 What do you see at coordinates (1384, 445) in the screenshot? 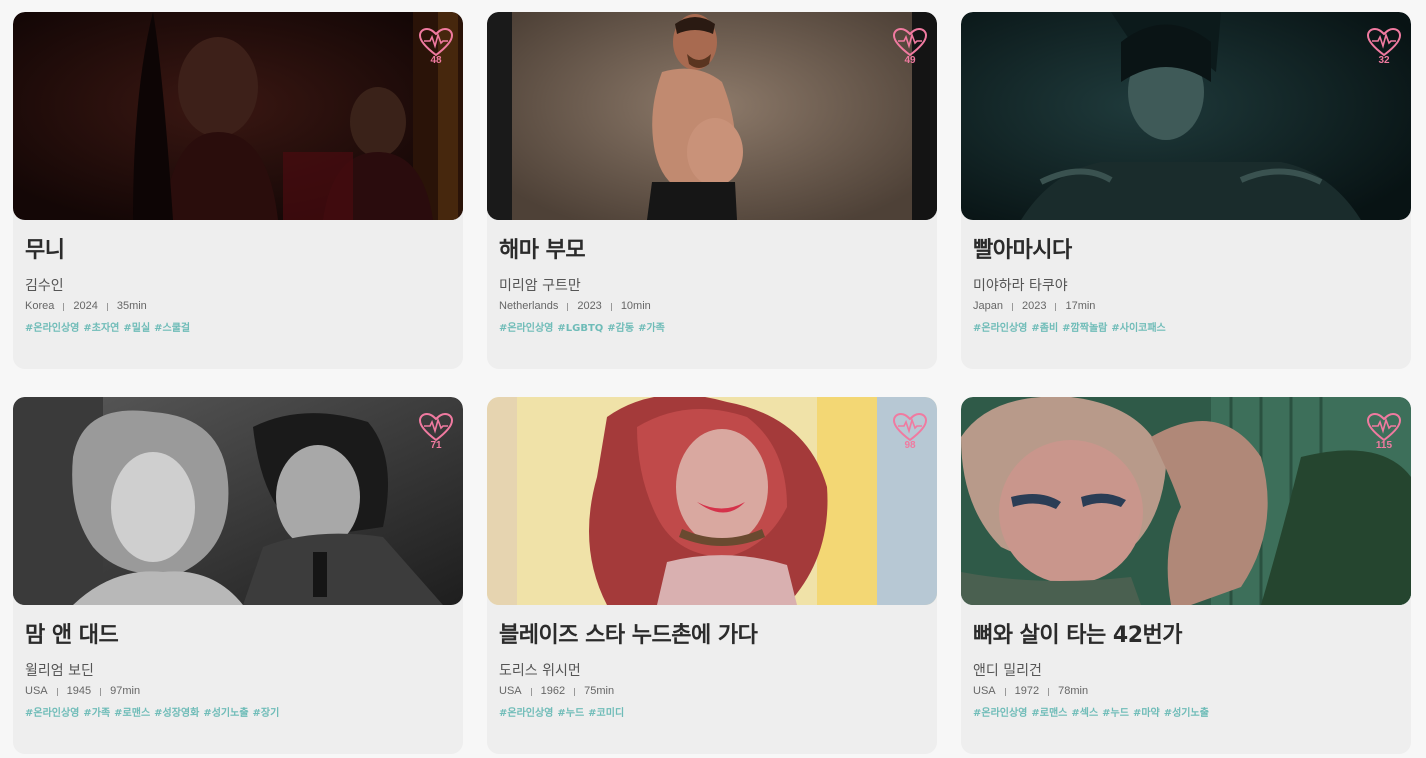
I see `like-count: 115` at bounding box center [1384, 445].